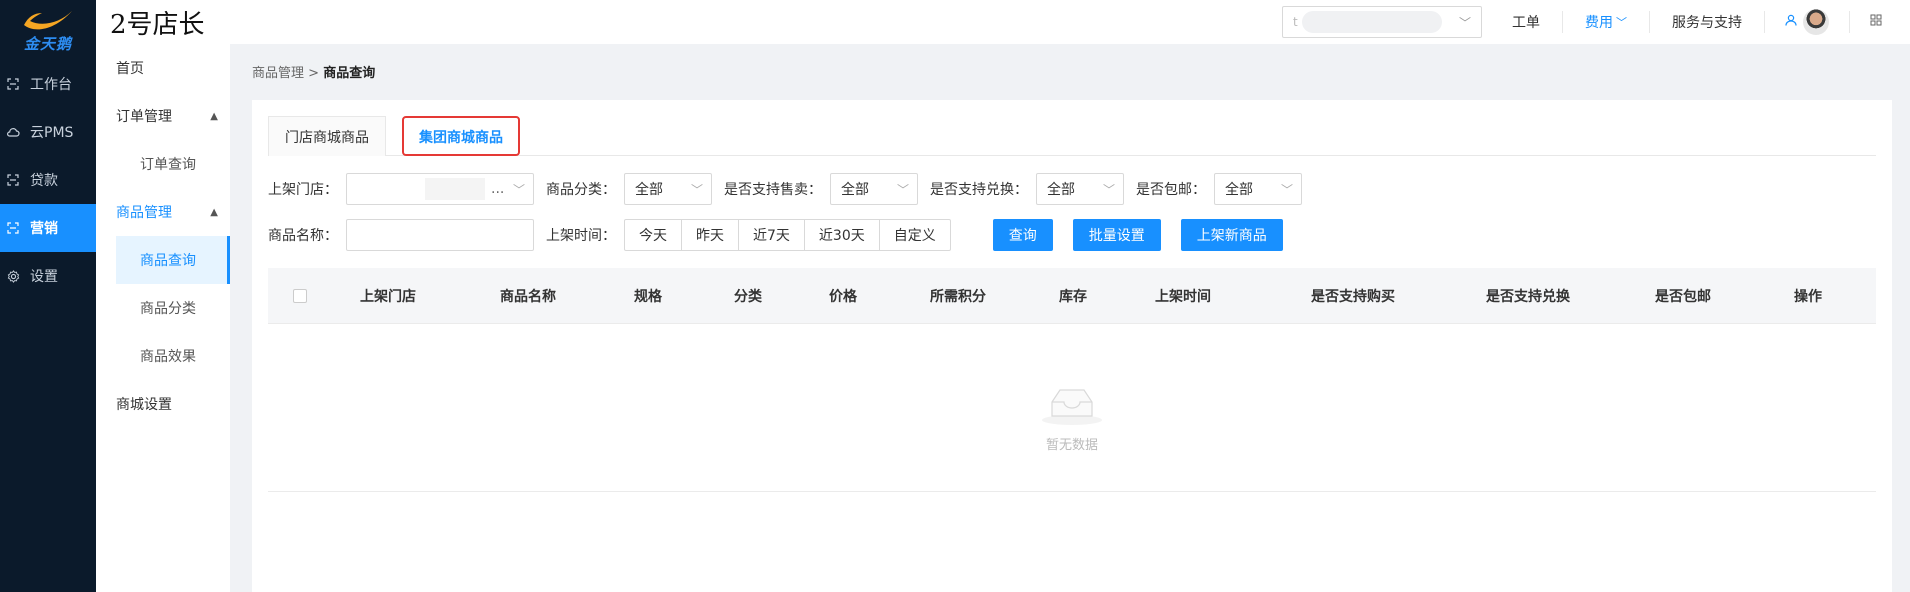 Image resolution: width=1910 pixels, height=592 pixels. What do you see at coordinates (168, 357) in the screenshot?
I see `sidebar-item-label: 商品效果` at bounding box center [168, 357].